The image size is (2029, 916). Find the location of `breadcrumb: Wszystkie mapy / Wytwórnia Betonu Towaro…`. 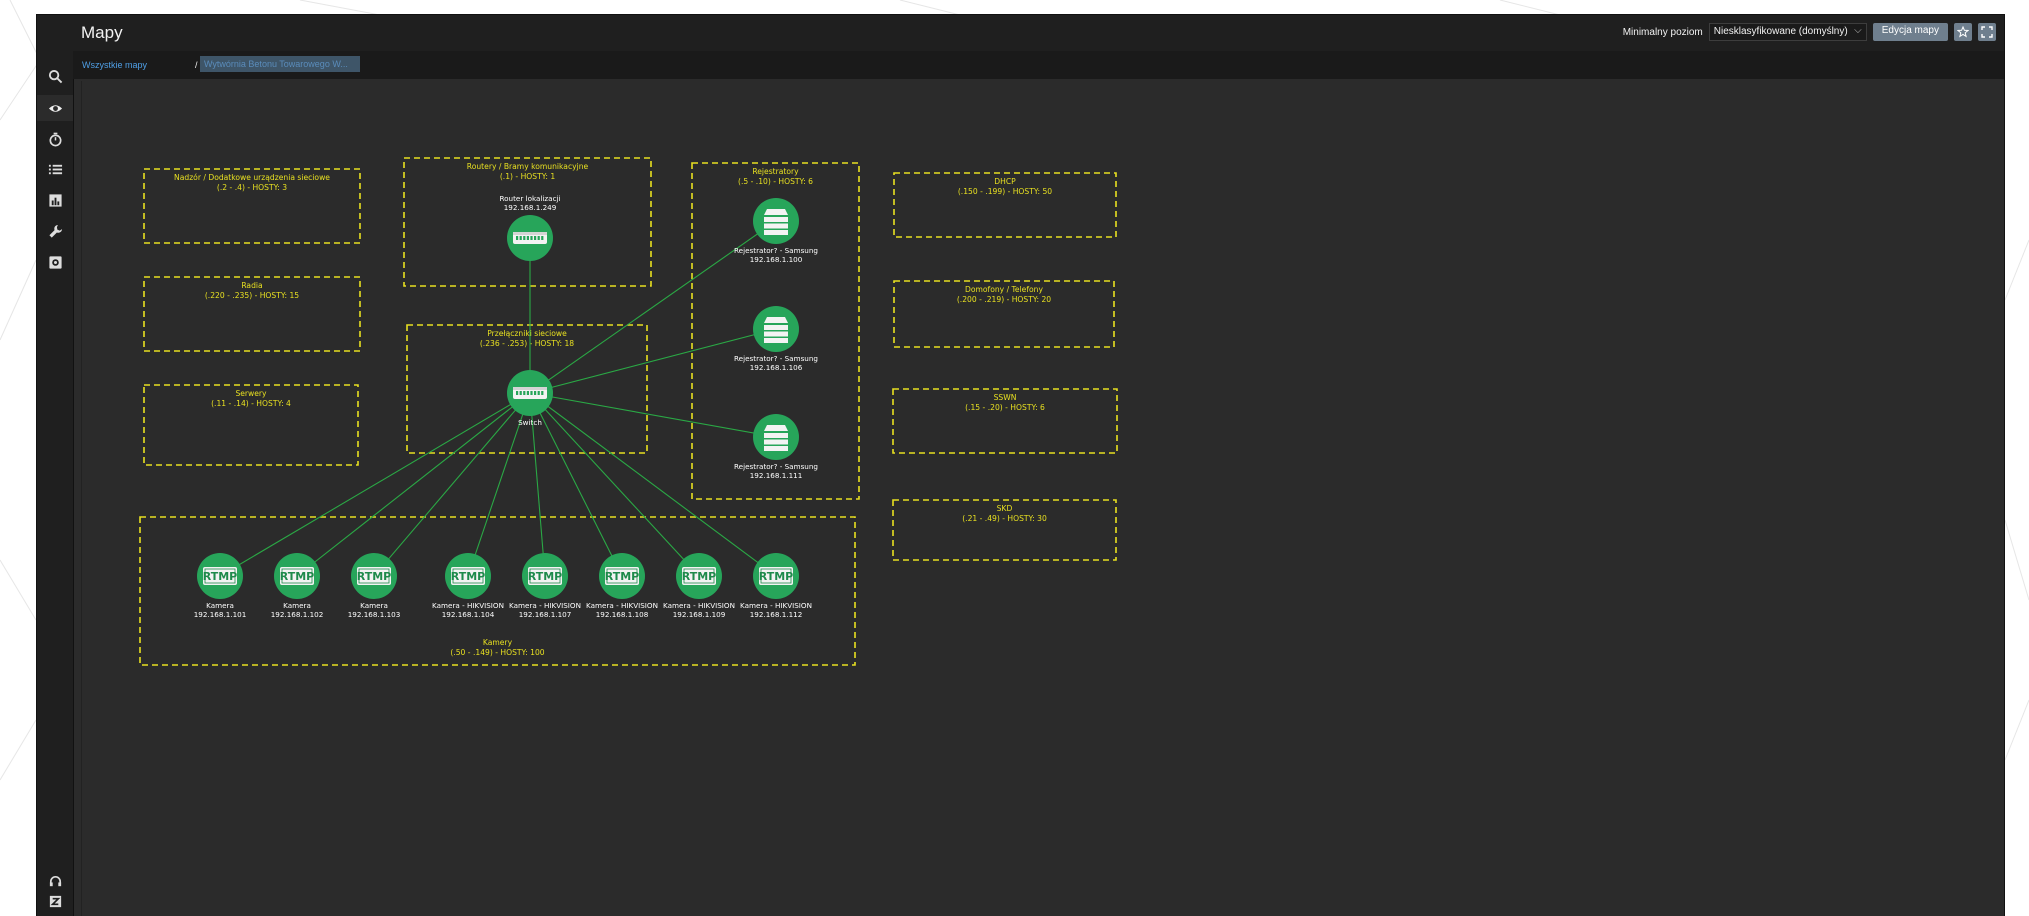

breadcrumb: Wszystkie mapy / Wytwórnia Betonu Towaro… is located at coordinates (1038, 65).